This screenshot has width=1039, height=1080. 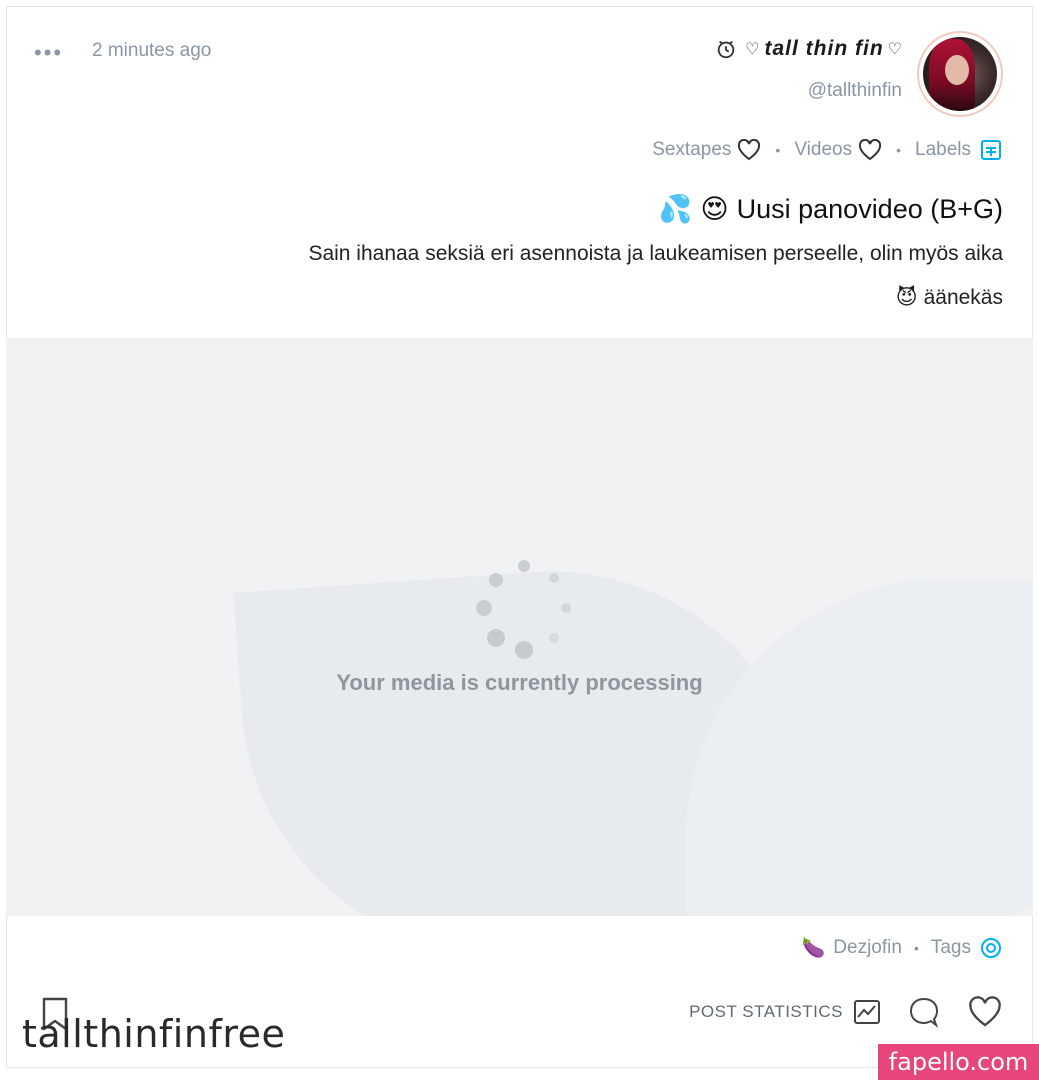 I want to click on eggplant-emoji: 🍆, so click(x=813, y=948).